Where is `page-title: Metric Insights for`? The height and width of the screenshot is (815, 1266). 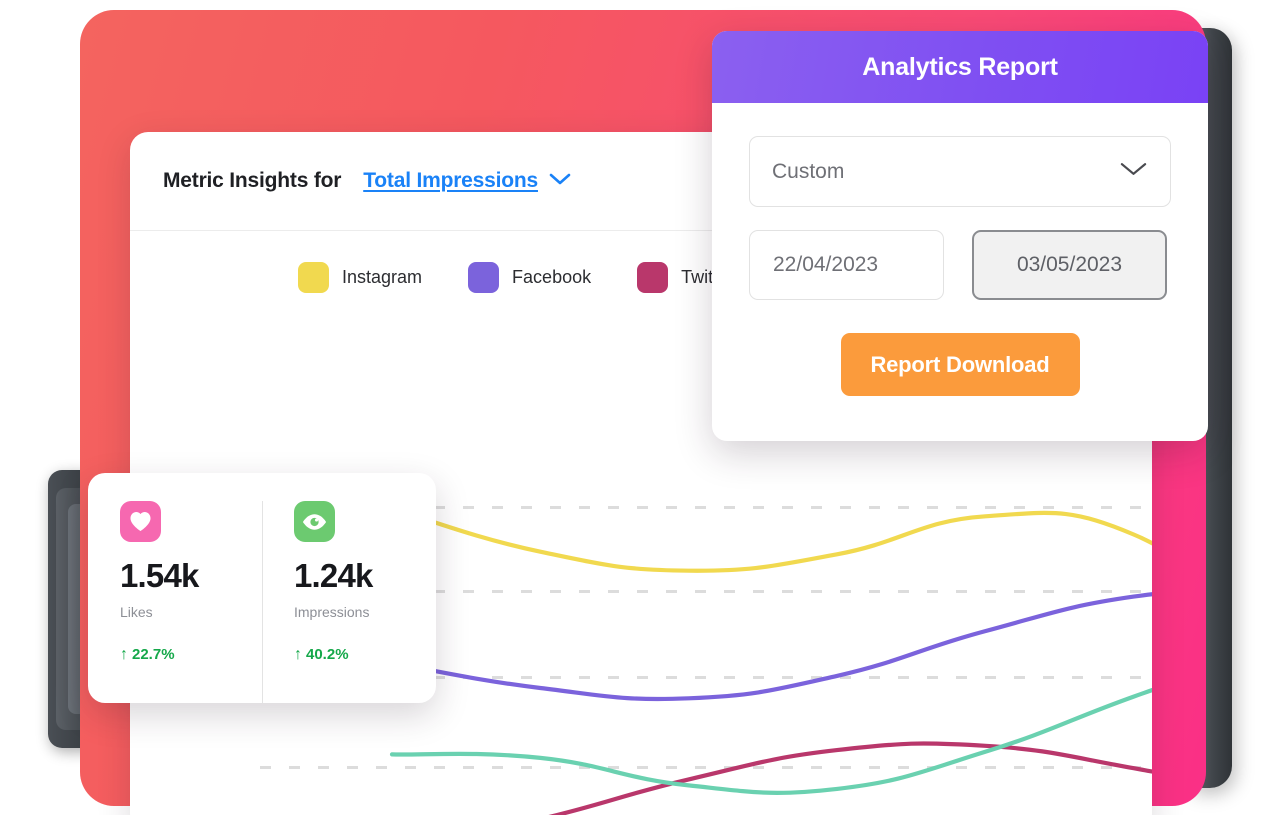 page-title: Metric Insights for is located at coordinates (252, 180).